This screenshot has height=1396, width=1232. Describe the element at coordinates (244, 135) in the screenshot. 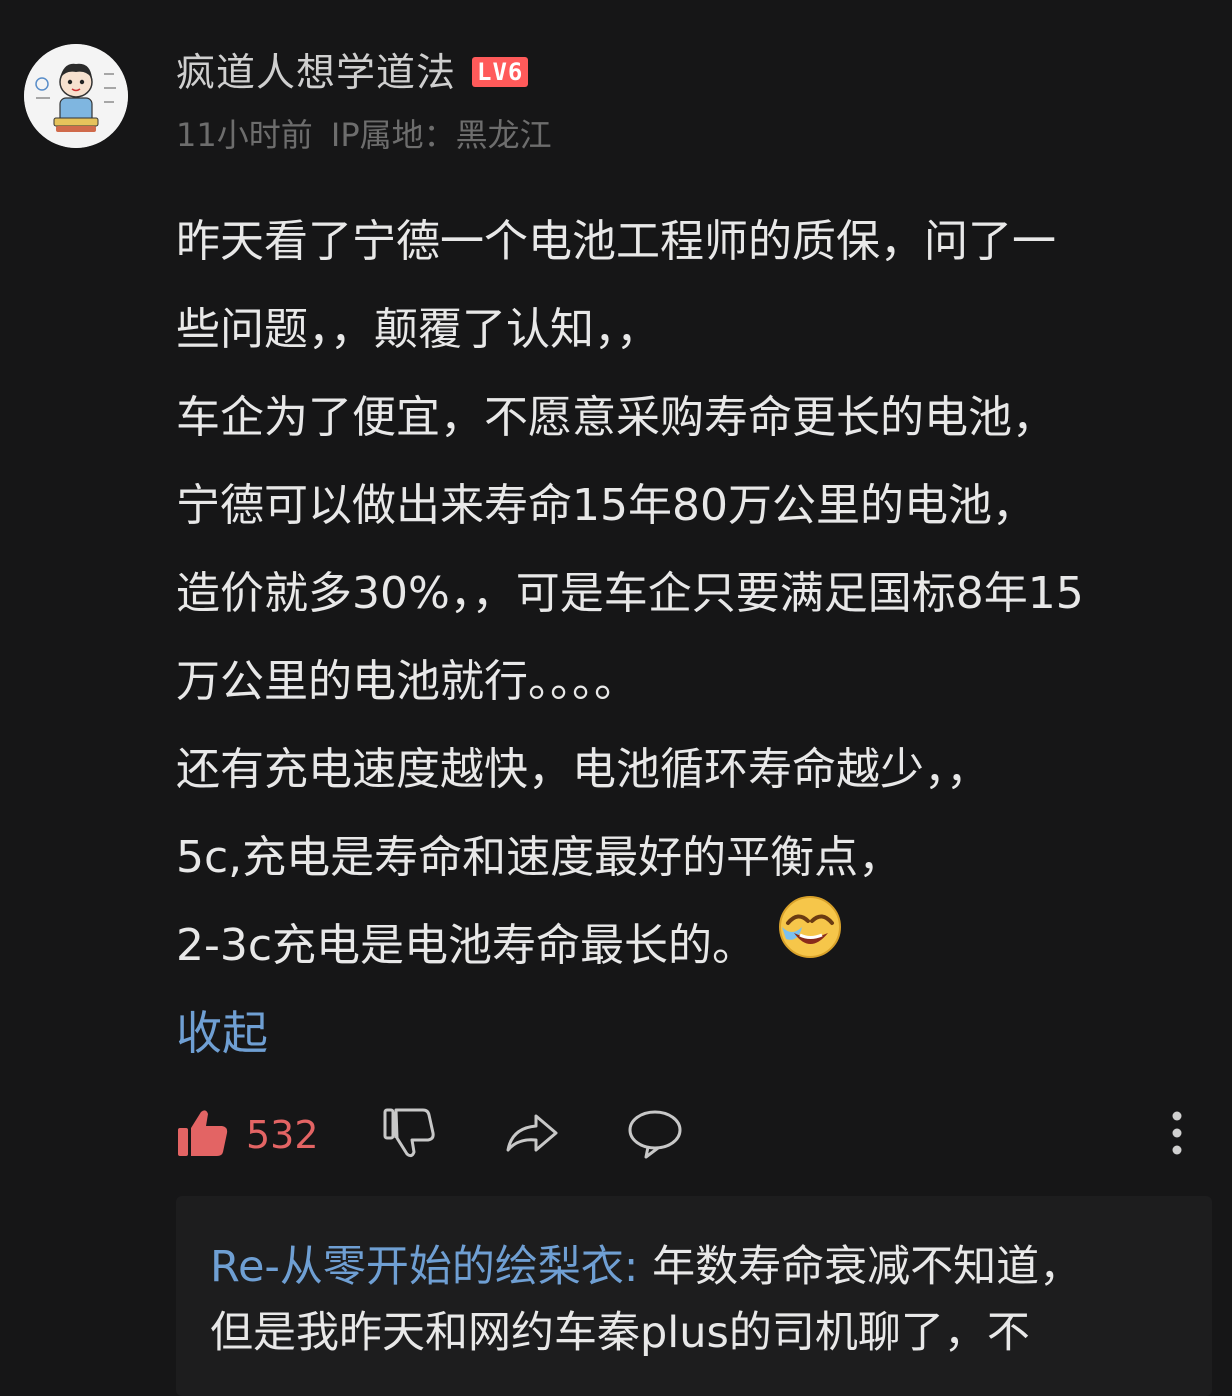

I see `post-time: 11小时前` at that location.